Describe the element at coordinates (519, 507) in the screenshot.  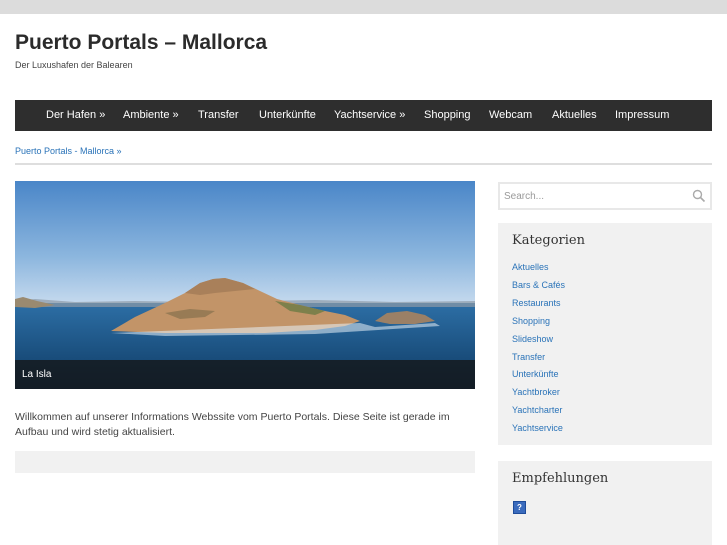
I see `broken-image-icon: ?` at that location.